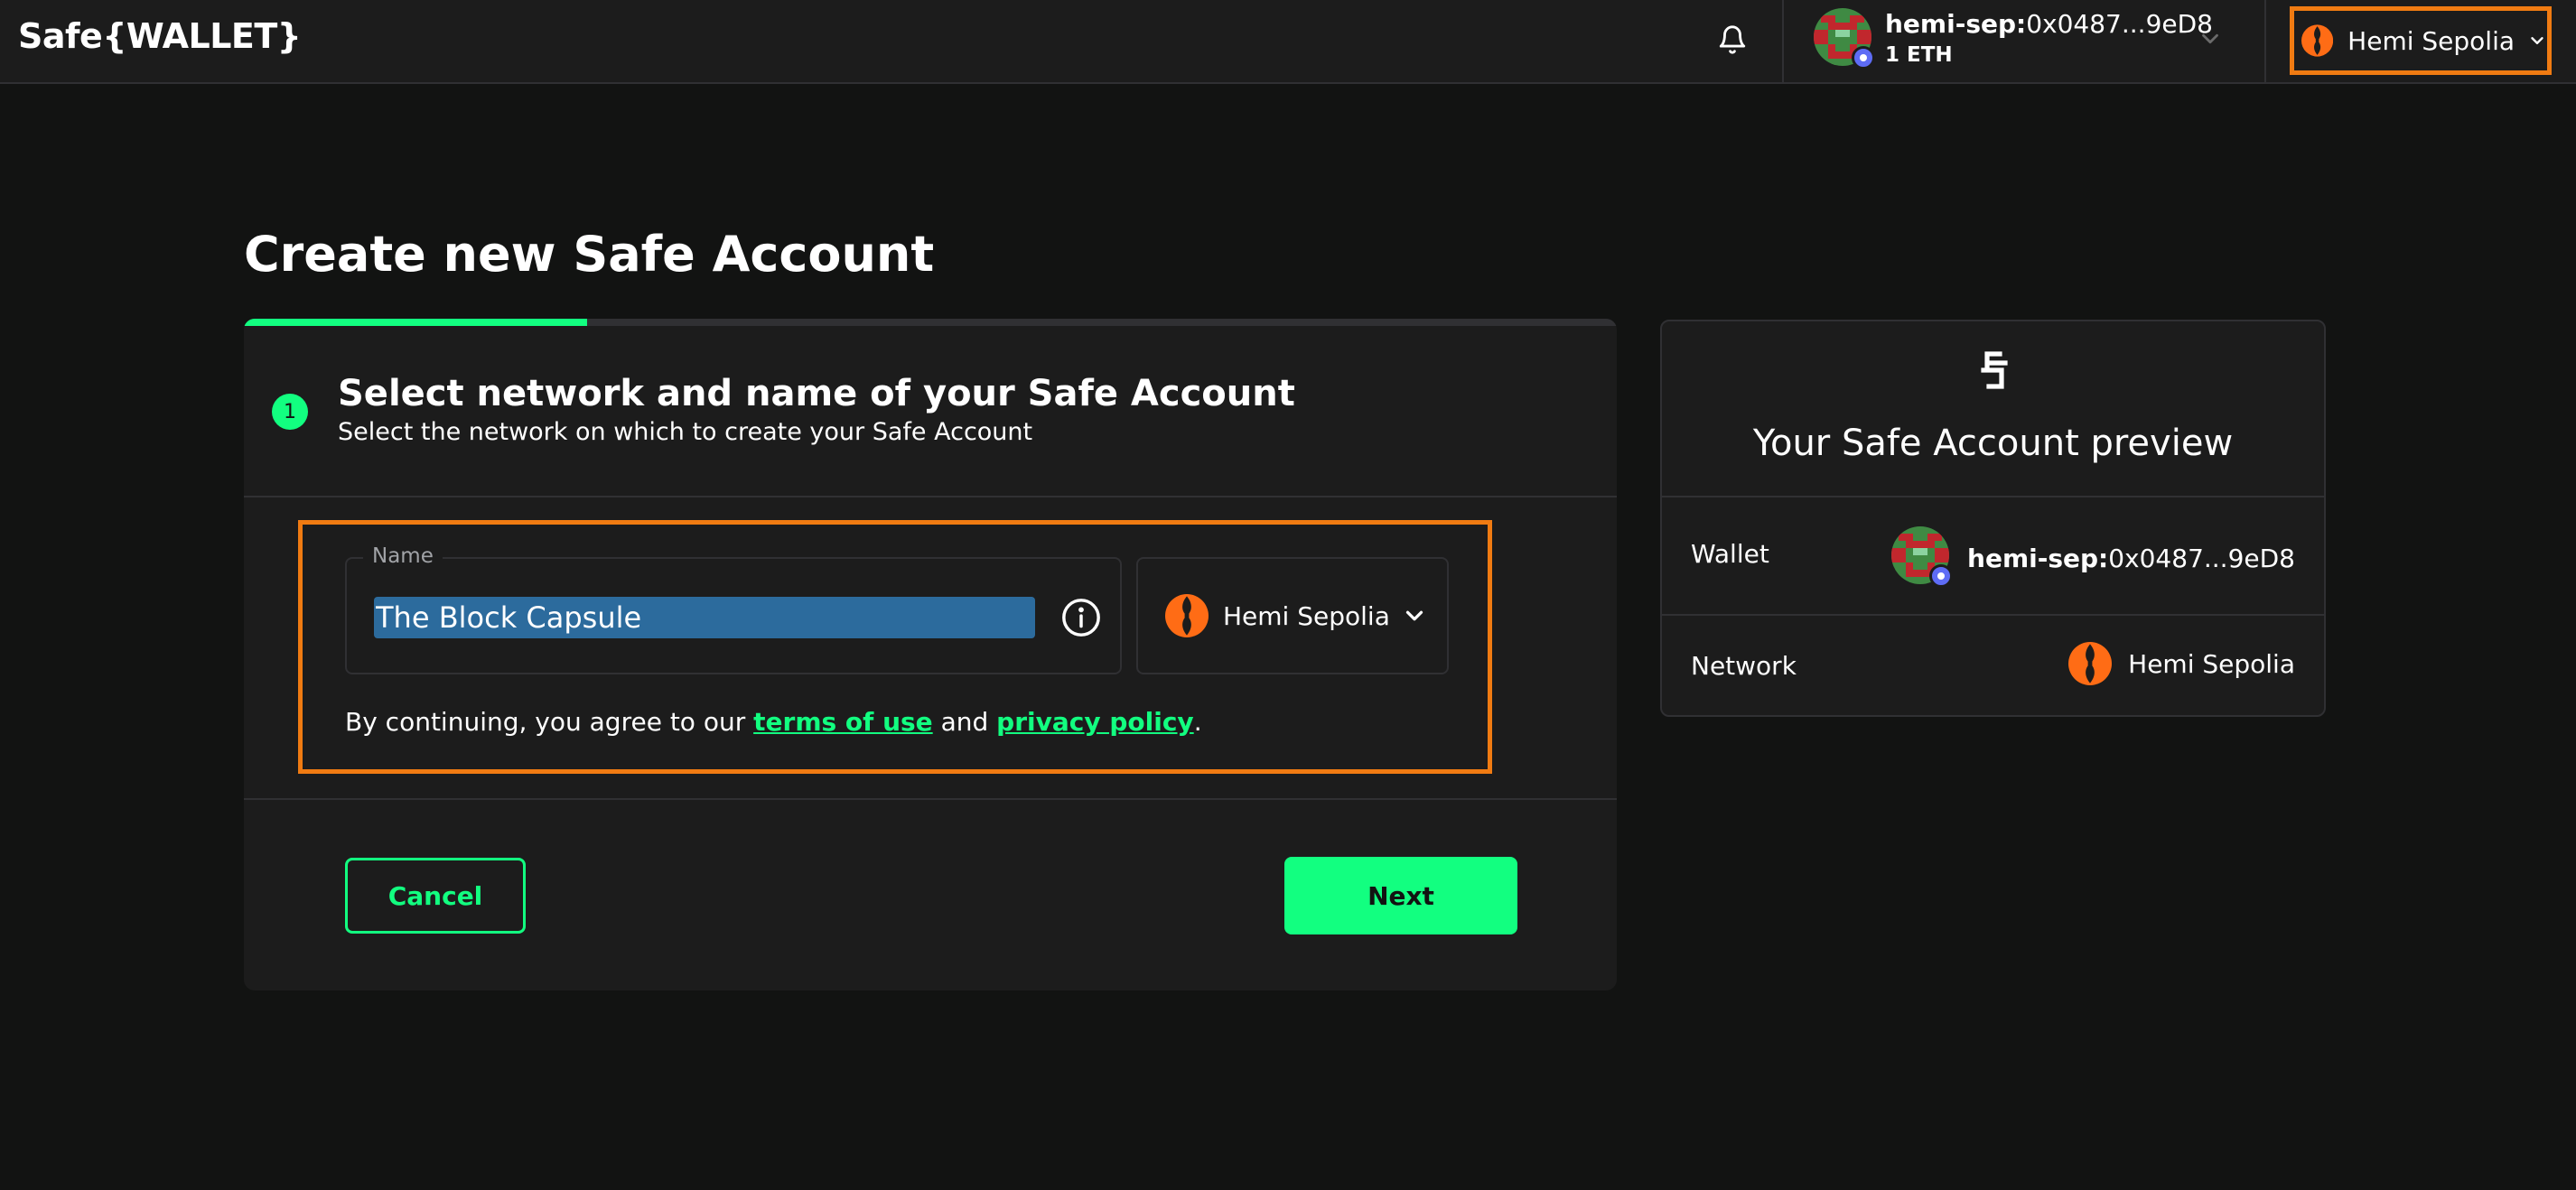 This screenshot has width=2576, height=1190. What do you see at coordinates (964, 722) in the screenshot?
I see `terms-text: and` at bounding box center [964, 722].